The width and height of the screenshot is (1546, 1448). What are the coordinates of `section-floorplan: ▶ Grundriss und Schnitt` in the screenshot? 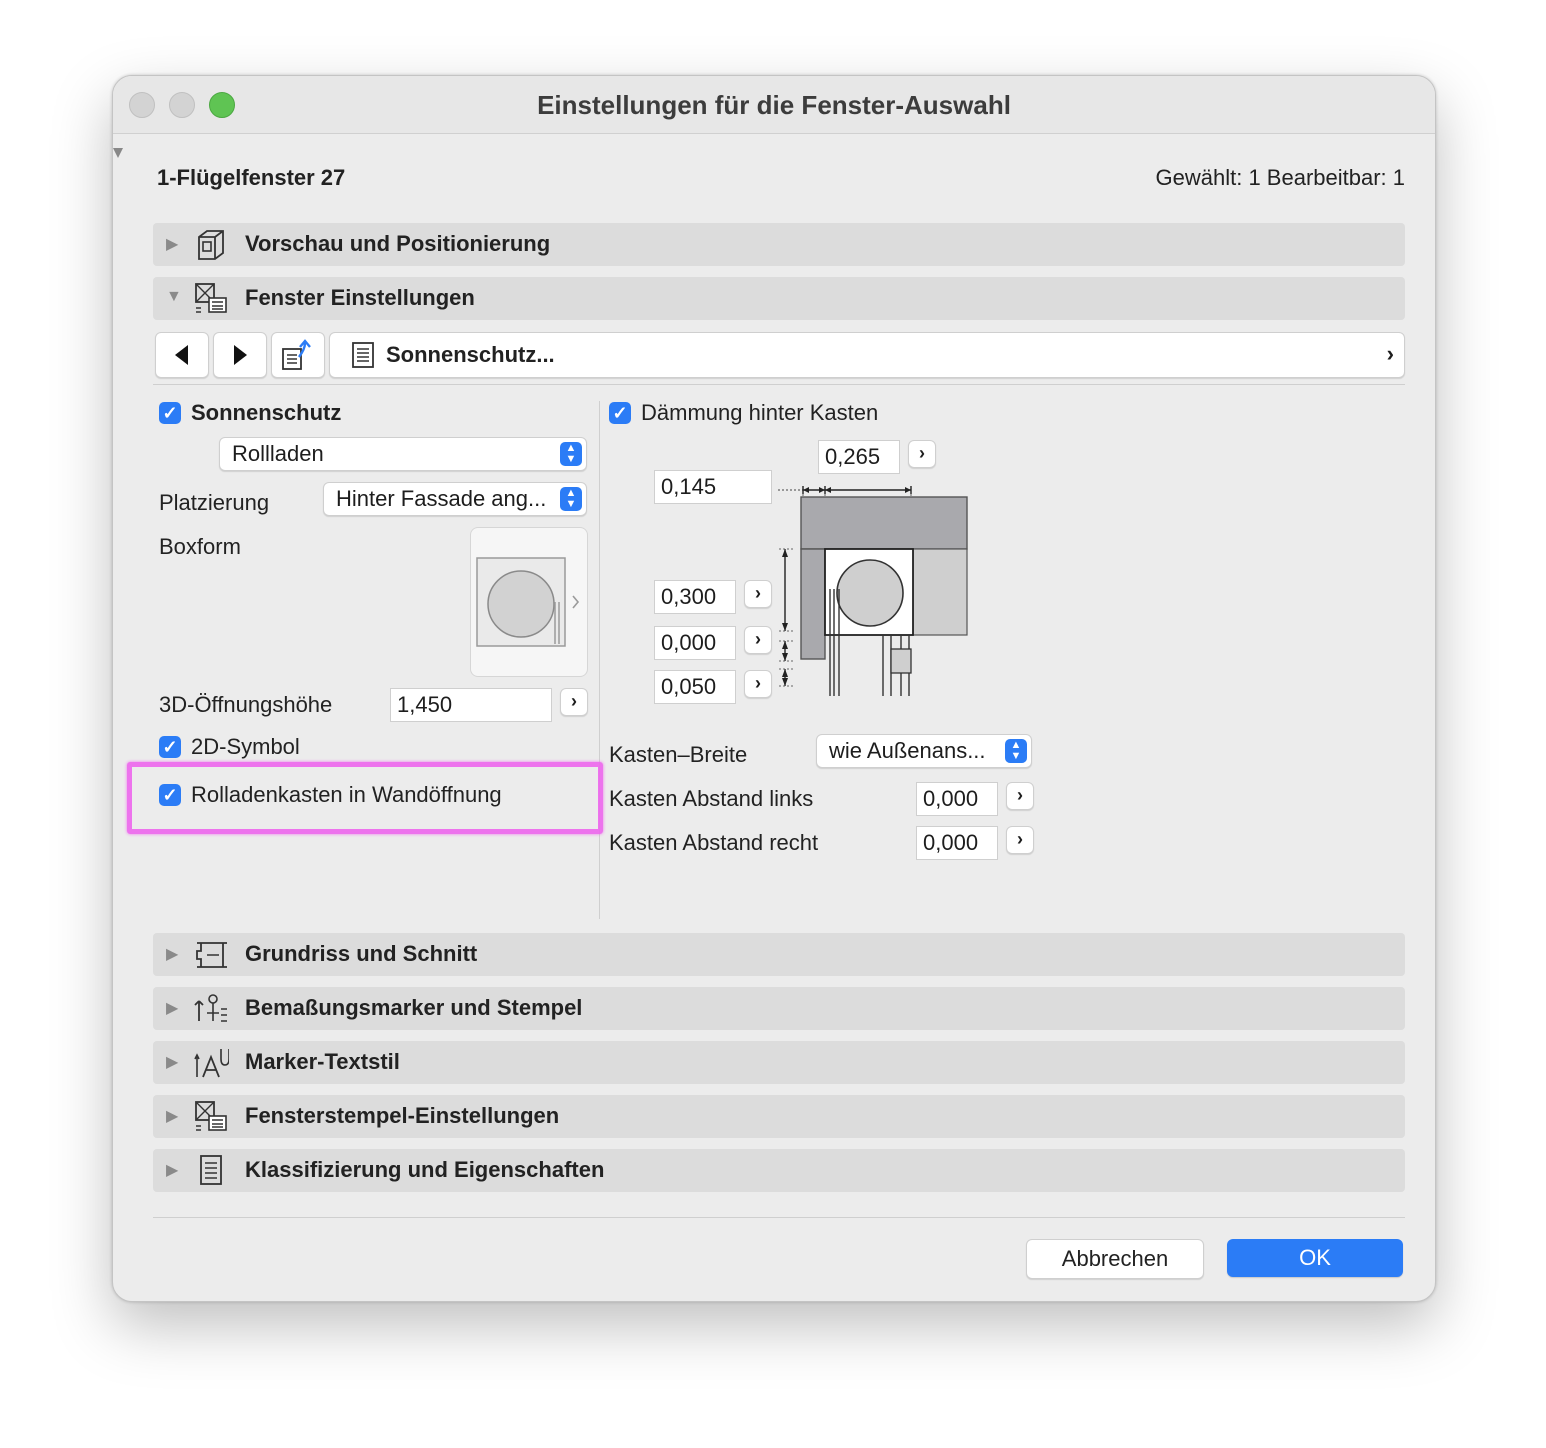 It's located at (779, 954).